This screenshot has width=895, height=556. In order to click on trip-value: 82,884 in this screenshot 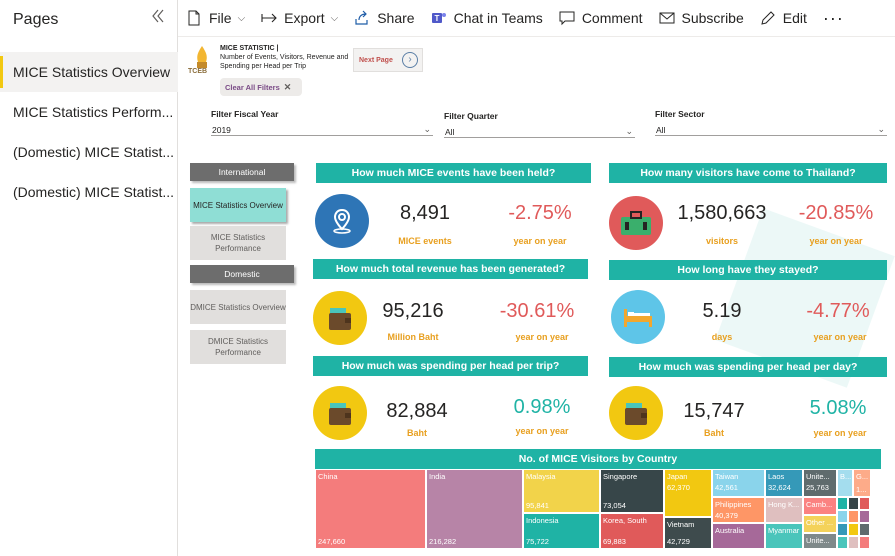, I will do `click(417, 411)`.